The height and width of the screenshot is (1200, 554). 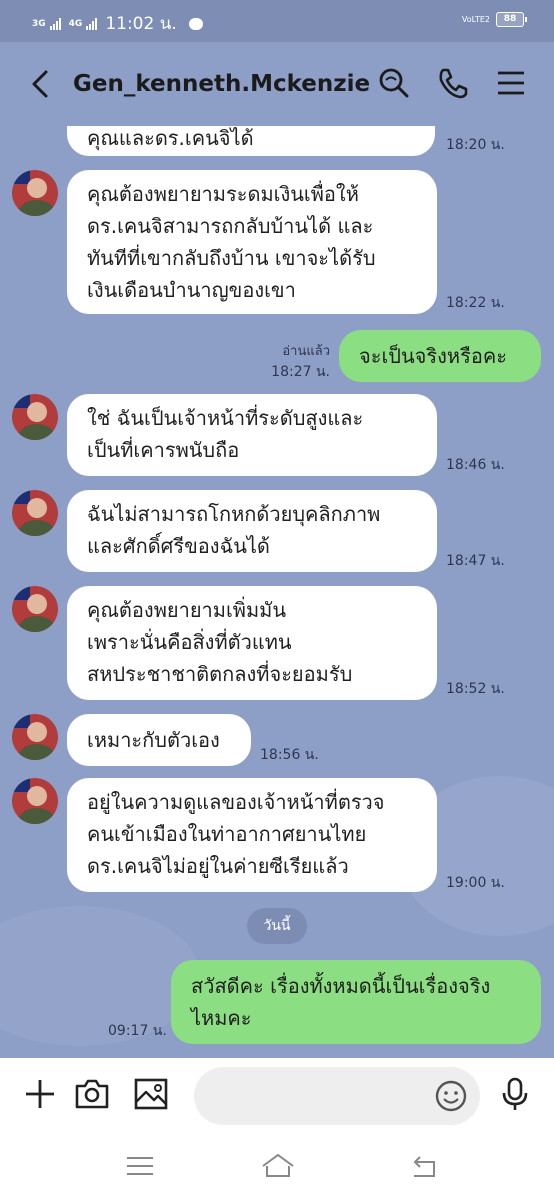 I want to click on back-icon, so click(x=424, y=1166).